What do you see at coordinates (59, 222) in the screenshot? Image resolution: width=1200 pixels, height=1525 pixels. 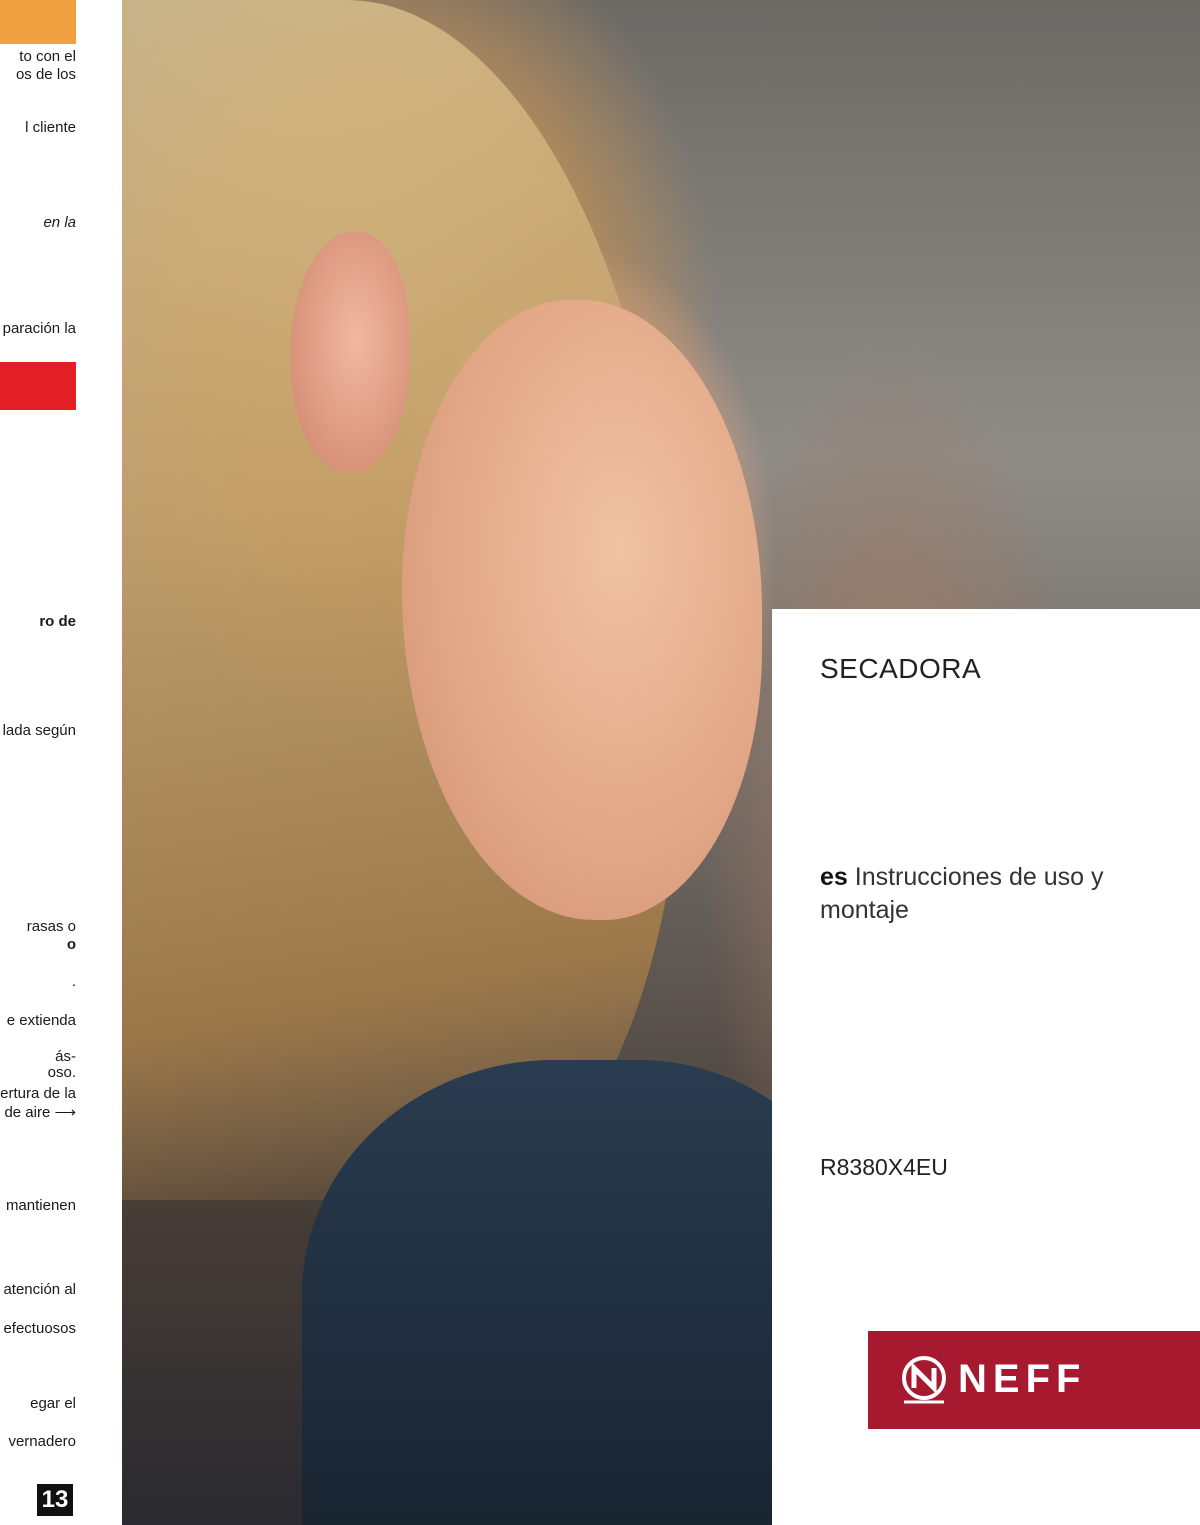 I see `text-line: en la` at bounding box center [59, 222].